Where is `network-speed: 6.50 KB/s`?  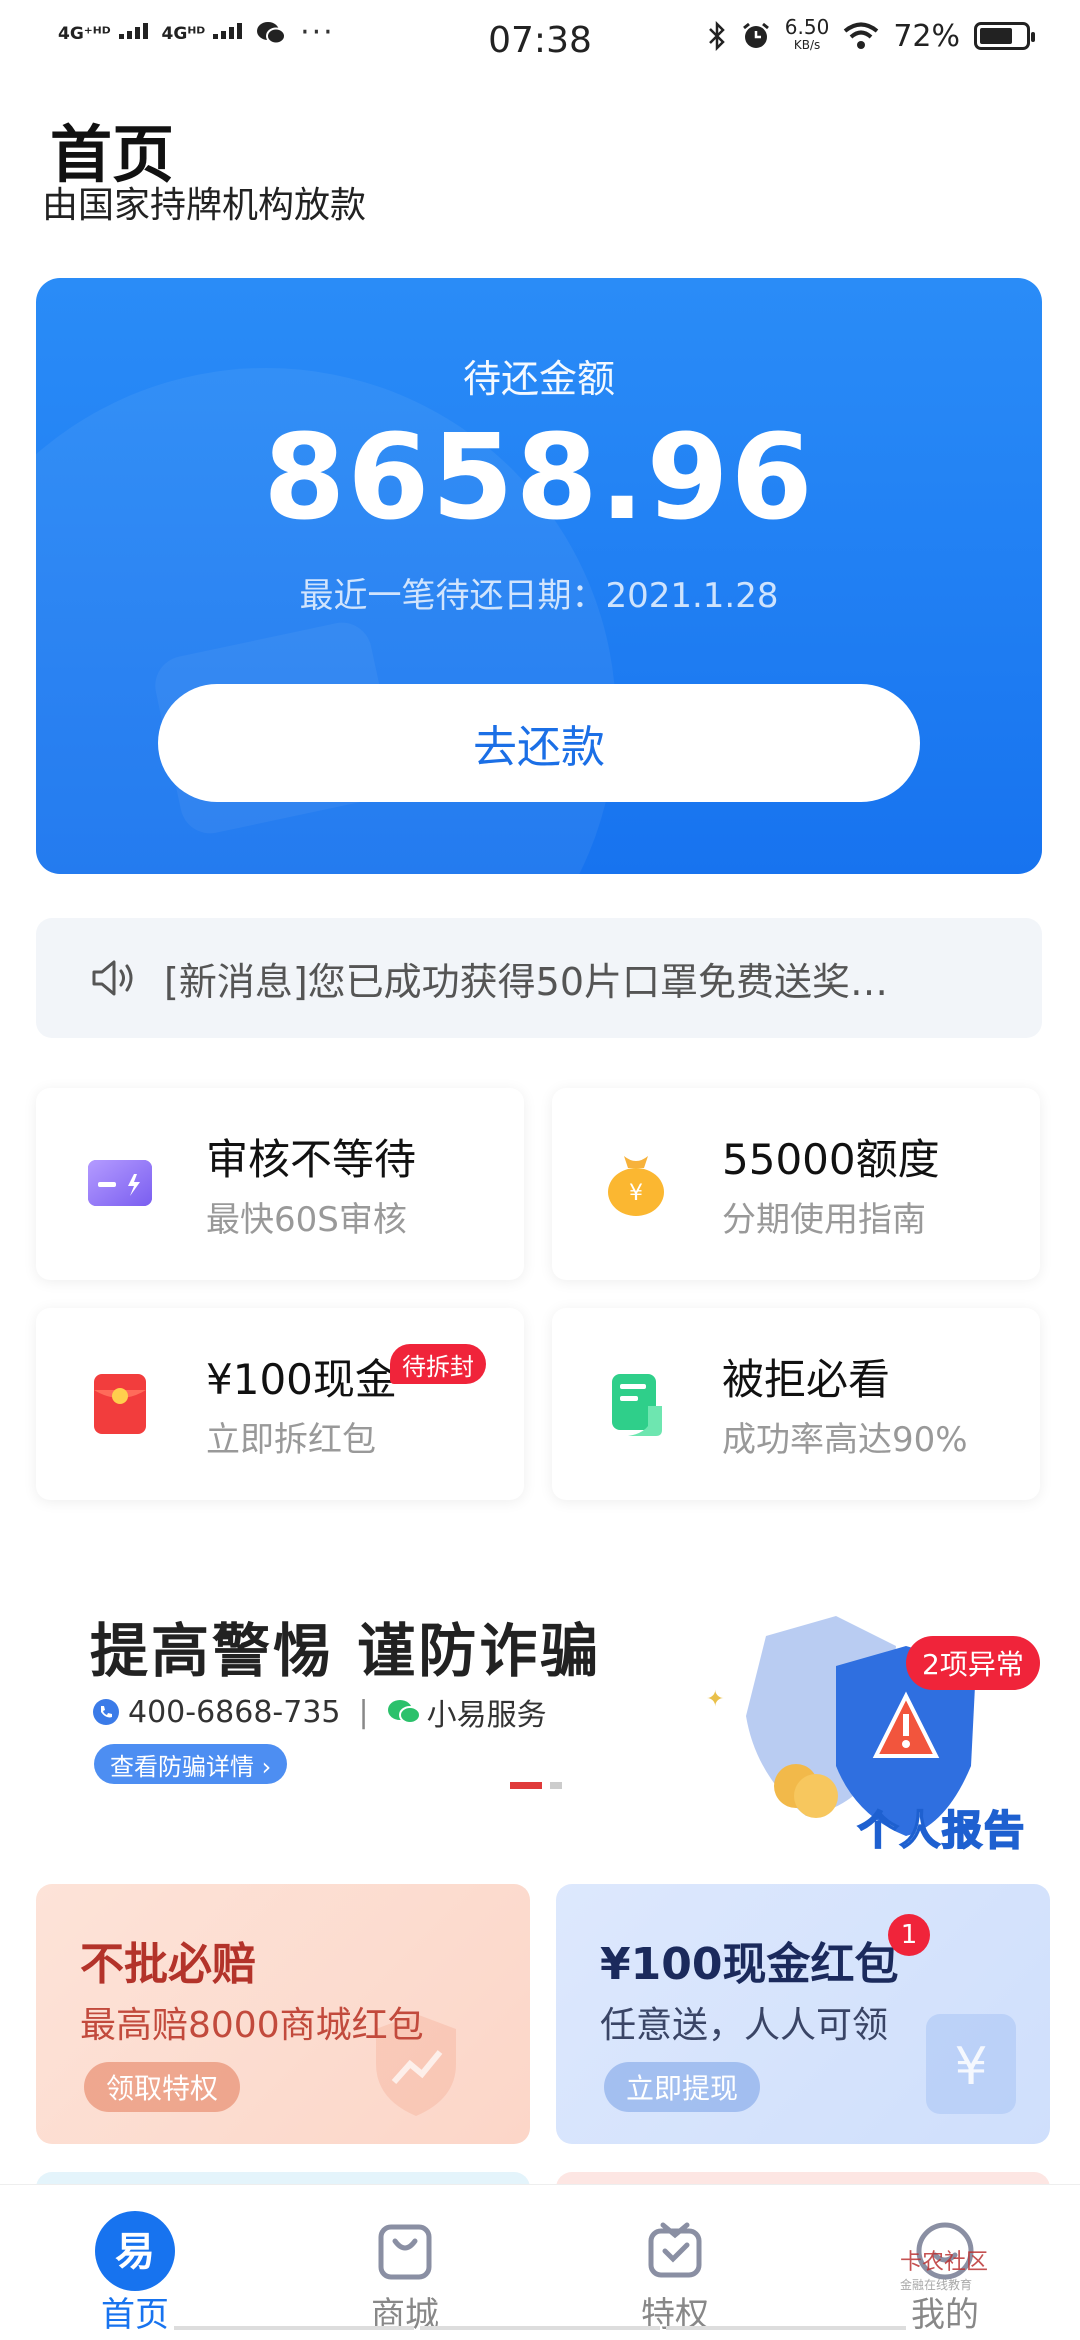 network-speed: 6.50 KB/s is located at coordinates (807, 33).